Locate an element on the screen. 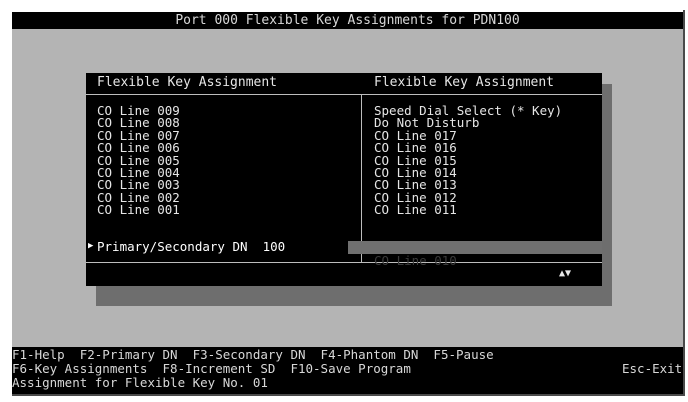  status-line: Assignment for Flexible Key No. 01 is located at coordinates (140, 382).